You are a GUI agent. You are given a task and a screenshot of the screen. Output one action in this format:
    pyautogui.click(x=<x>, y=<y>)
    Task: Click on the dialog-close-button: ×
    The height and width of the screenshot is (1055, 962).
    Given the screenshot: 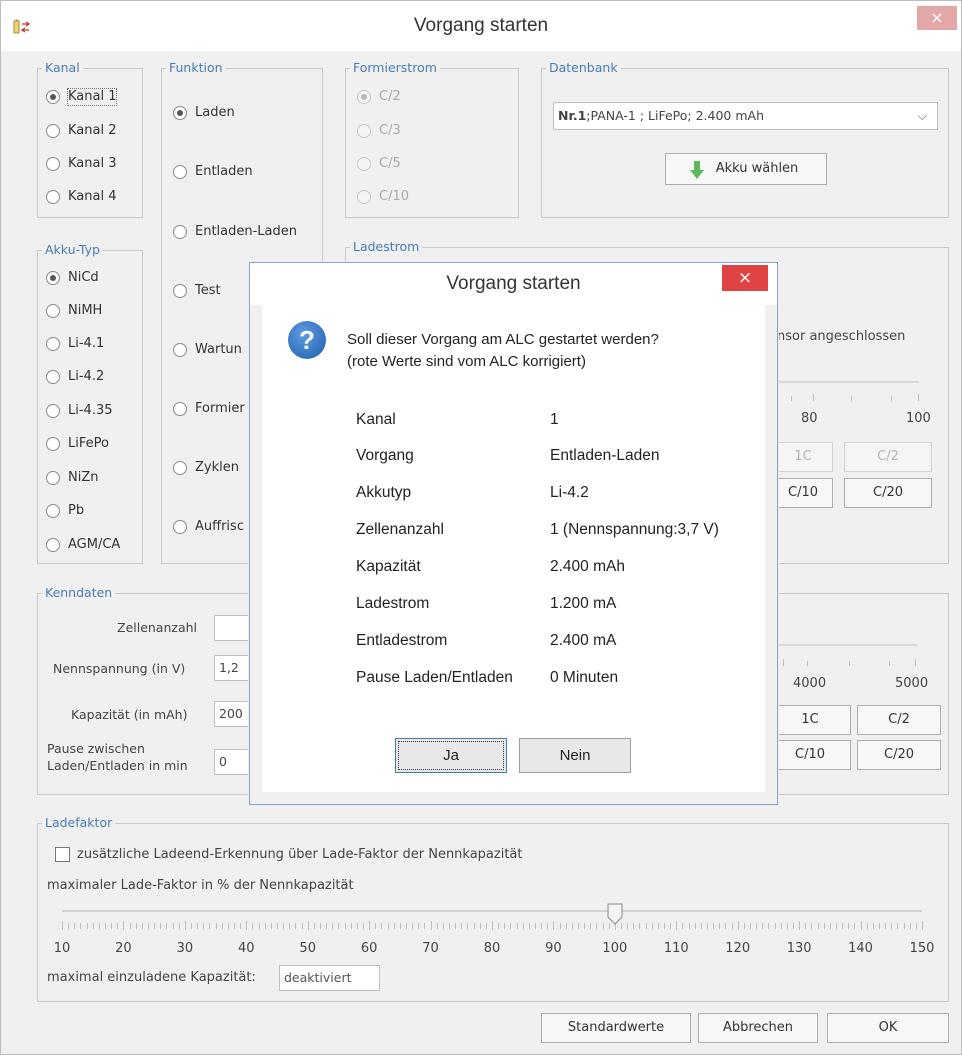 What is the action you would take?
    pyautogui.click(x=745, y=278)
    